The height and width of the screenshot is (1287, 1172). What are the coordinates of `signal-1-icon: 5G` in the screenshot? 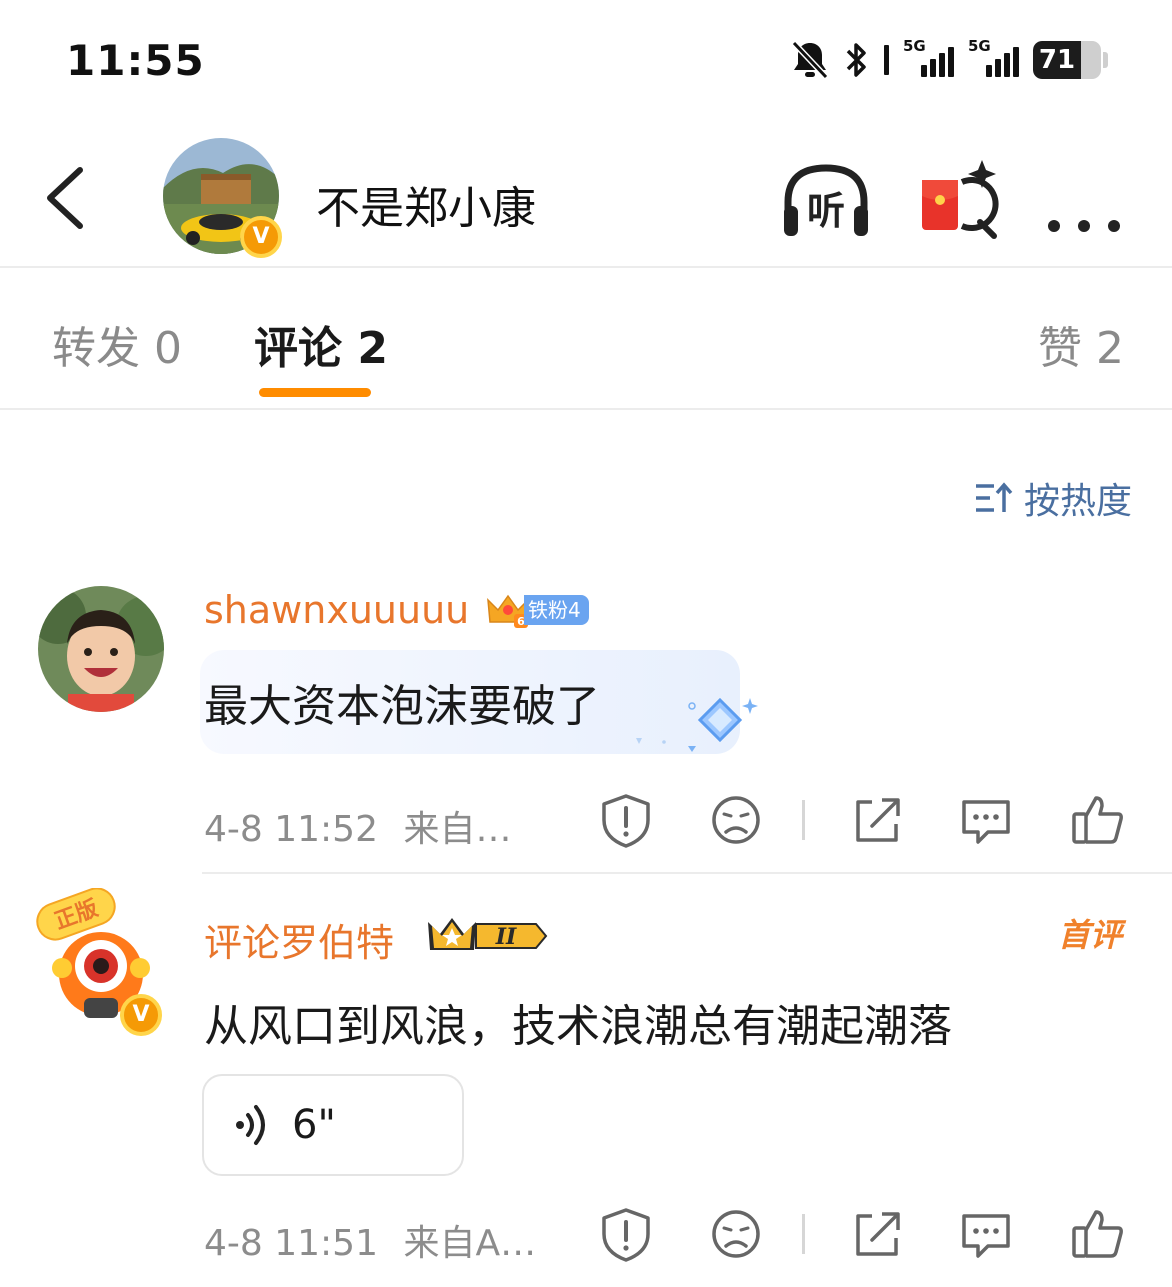 It's located at (928, 57).